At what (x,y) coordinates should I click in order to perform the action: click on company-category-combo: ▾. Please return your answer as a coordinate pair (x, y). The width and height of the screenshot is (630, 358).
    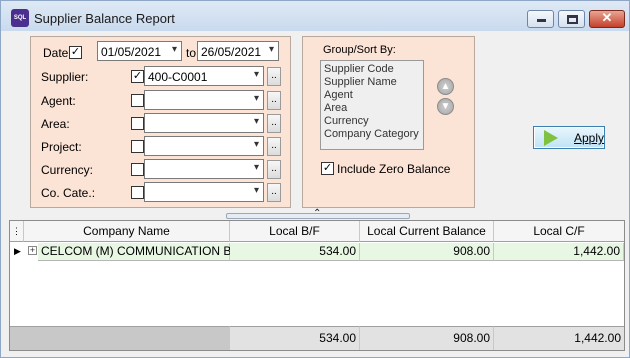
    Looking at the image, I should click on (204, 192).